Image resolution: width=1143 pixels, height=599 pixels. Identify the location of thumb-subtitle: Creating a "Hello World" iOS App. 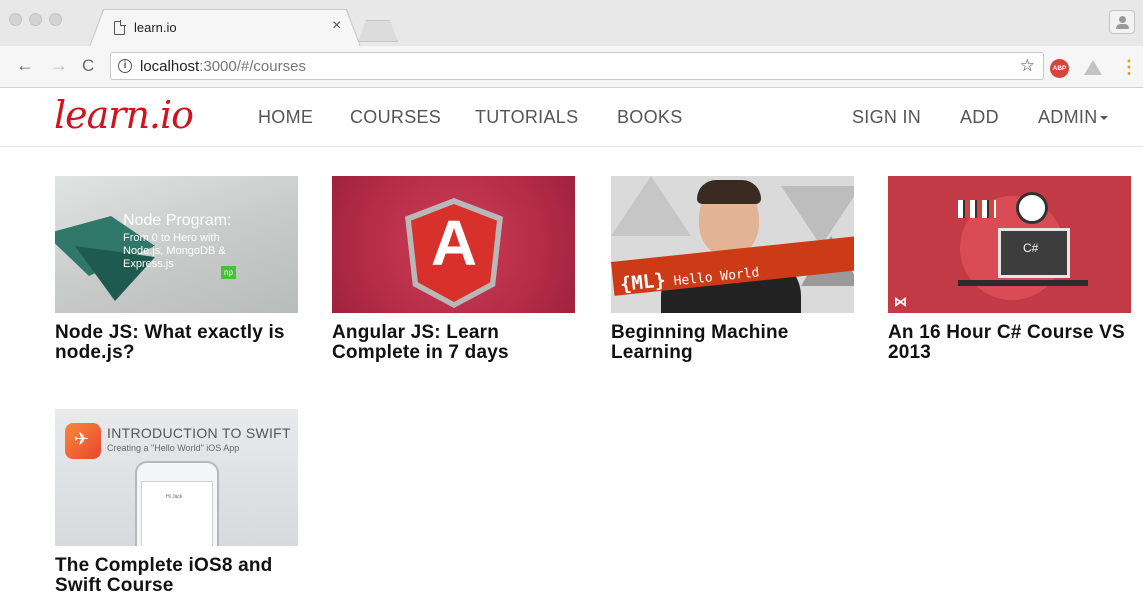
(173, 448).